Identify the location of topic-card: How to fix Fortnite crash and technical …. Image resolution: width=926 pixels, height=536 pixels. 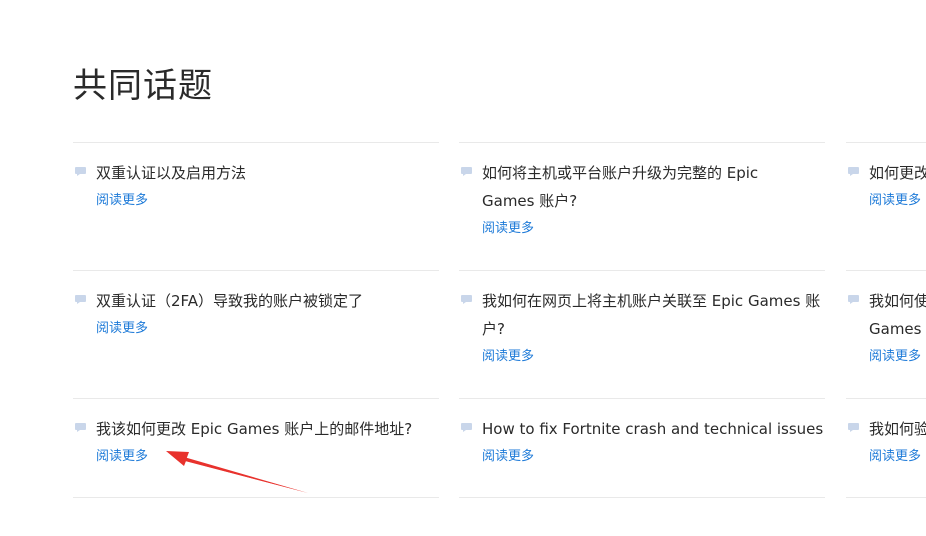
(642, 448).